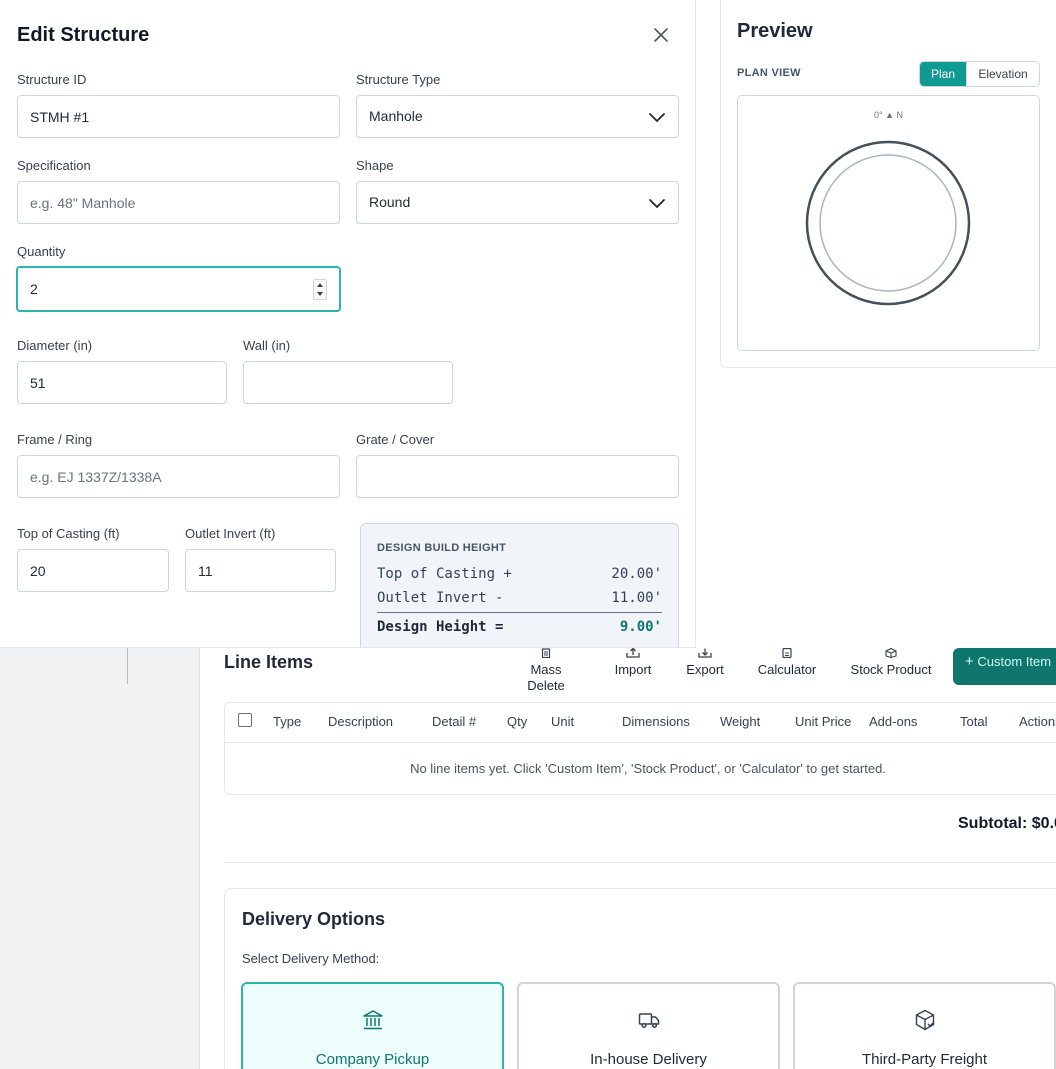 The width and height of the screenshot is (1056, 1069). What do you see at coordinates (178, 476) in the screenshot?
I see `frame-ring-input` at bounding box center [178, 476].